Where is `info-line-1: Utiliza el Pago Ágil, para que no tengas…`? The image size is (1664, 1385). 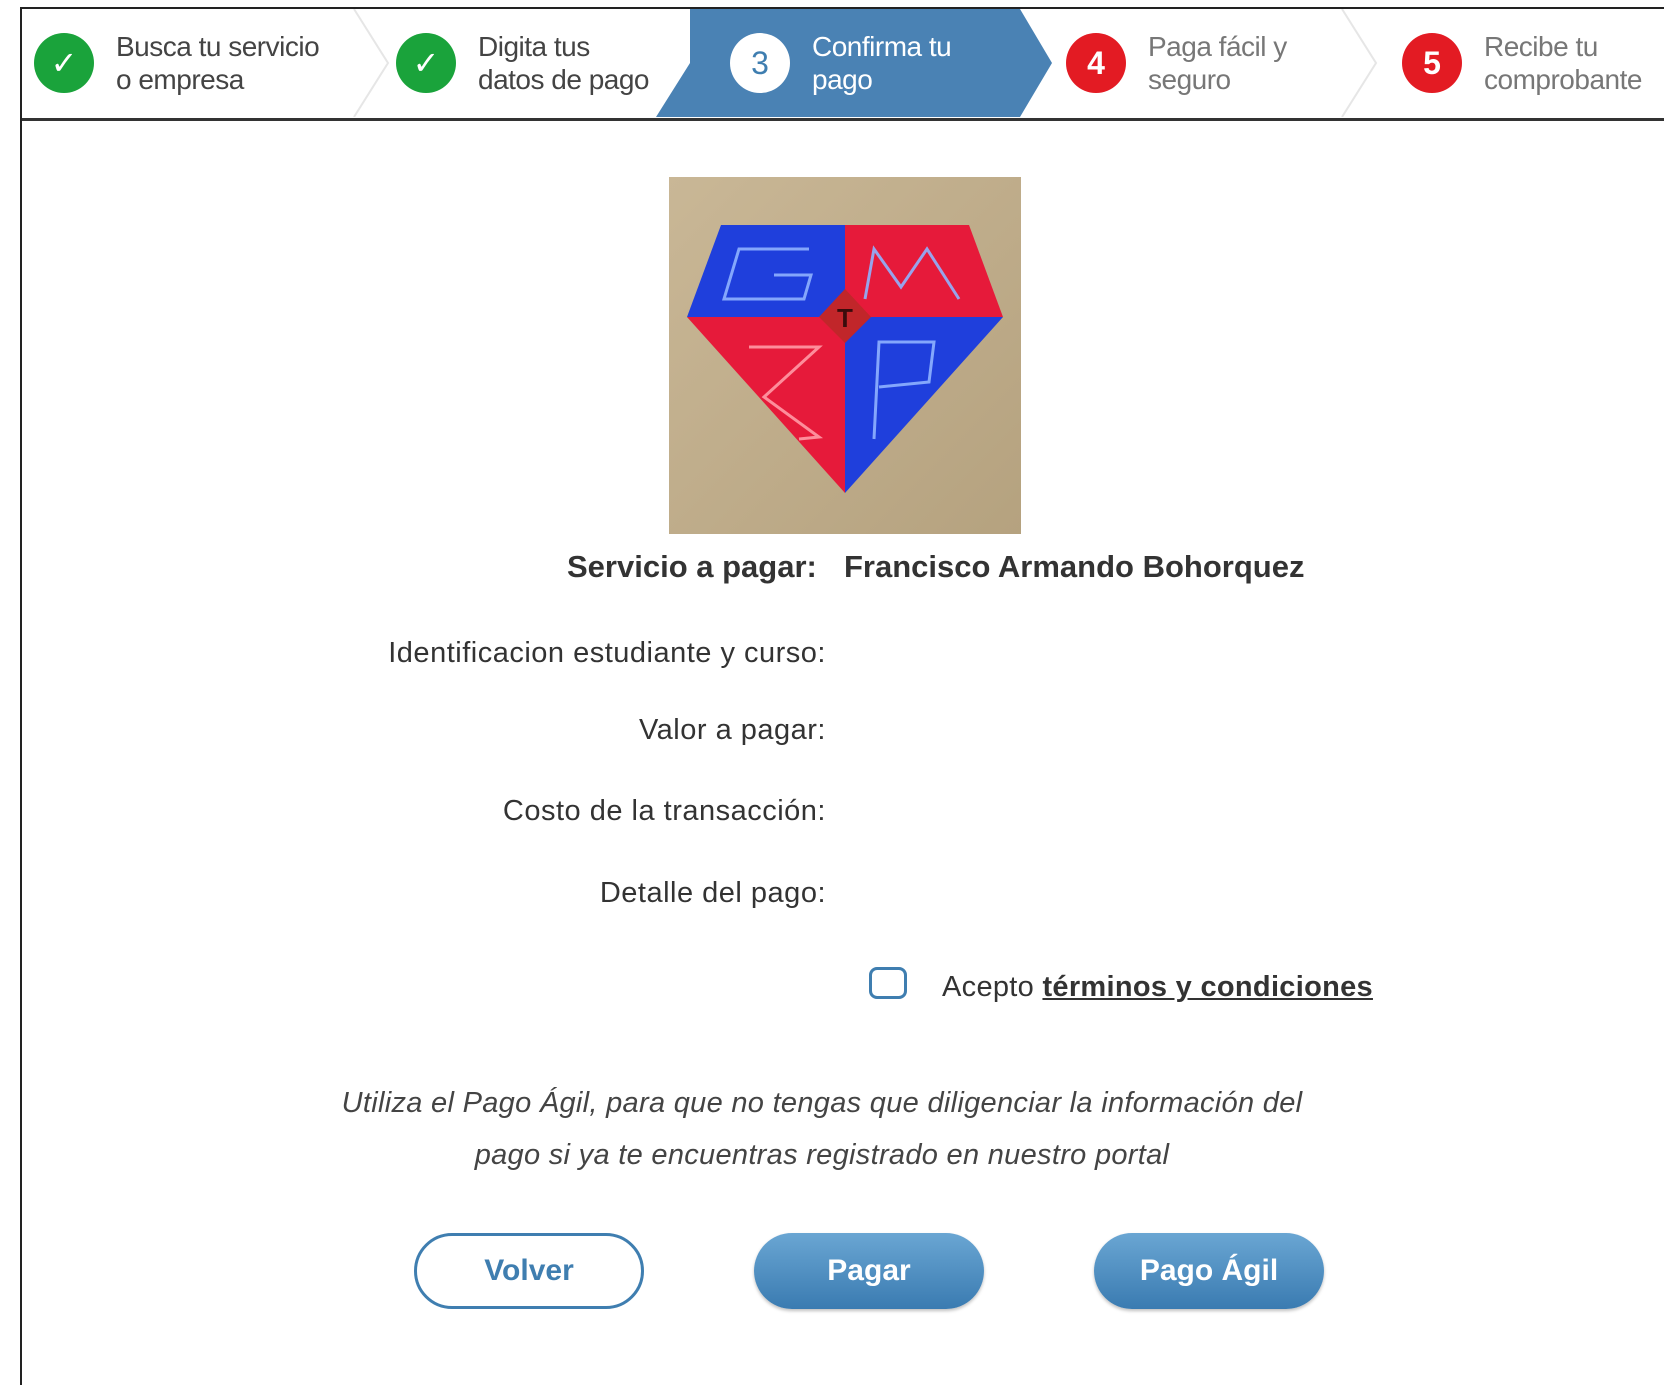
info-line-1: Utiliza el Pago Ágil, para que no tengas… is located at coordinates (822, 1103).